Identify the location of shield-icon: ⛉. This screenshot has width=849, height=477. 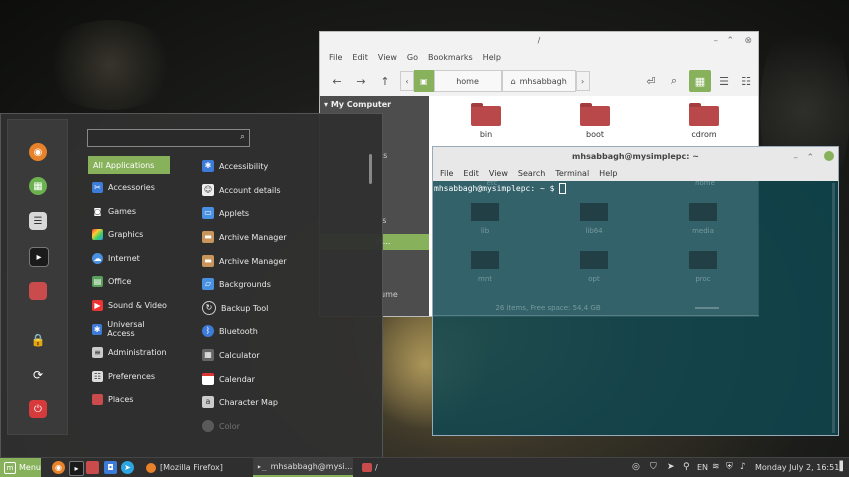
(653, 467).